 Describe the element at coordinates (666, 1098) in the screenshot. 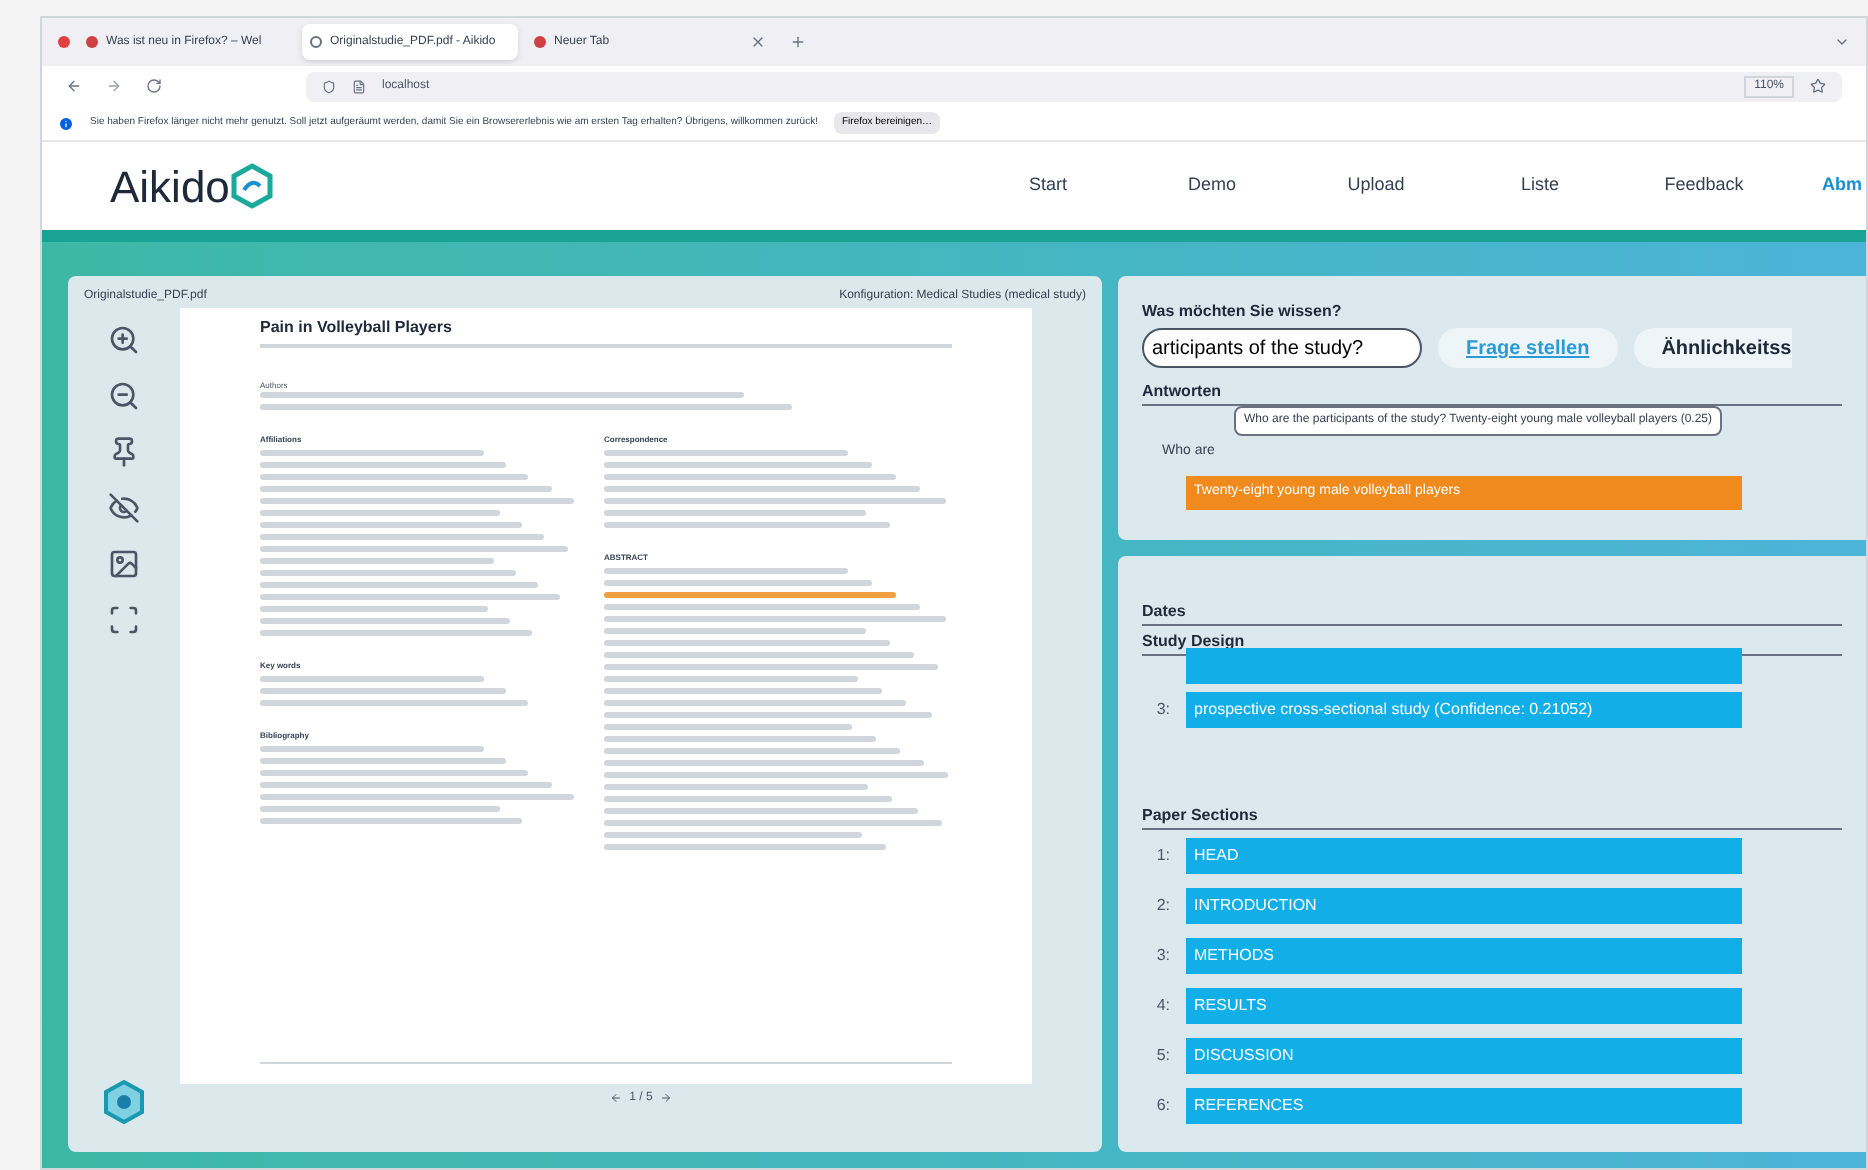

I see `next-page-icon` at that location.